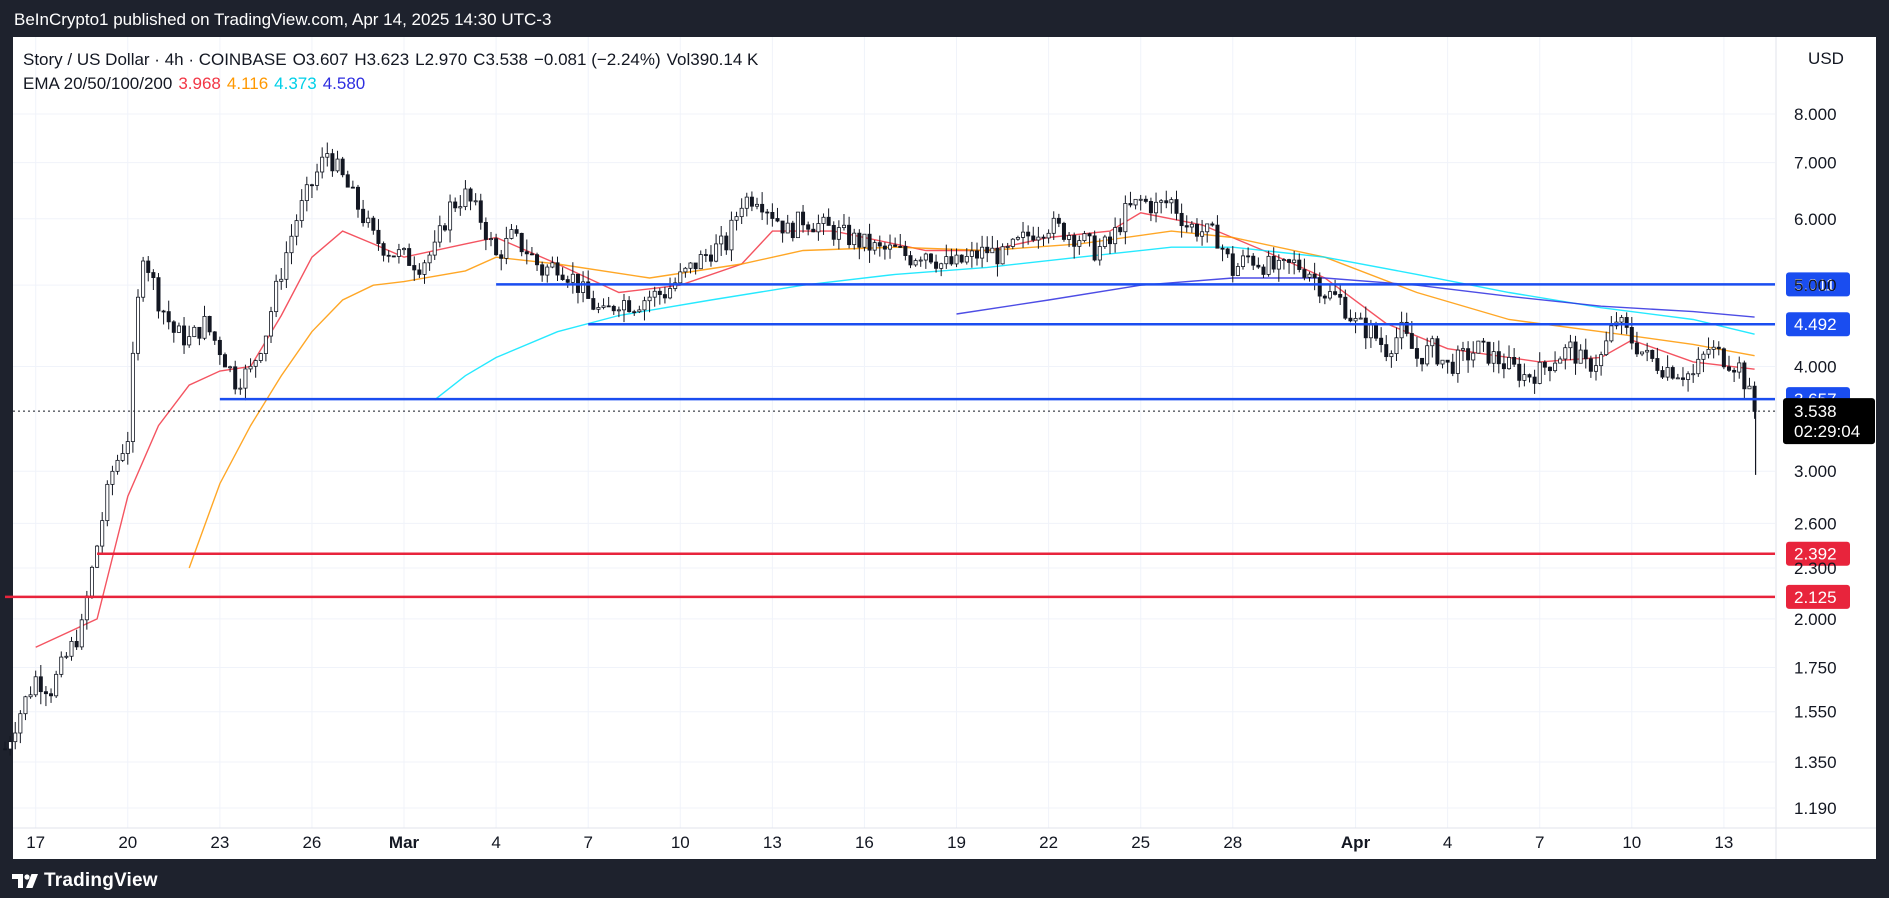 This screenshot has width=1889, height=898. I want to click on ema200-value: 4.580, so click(344, 83).